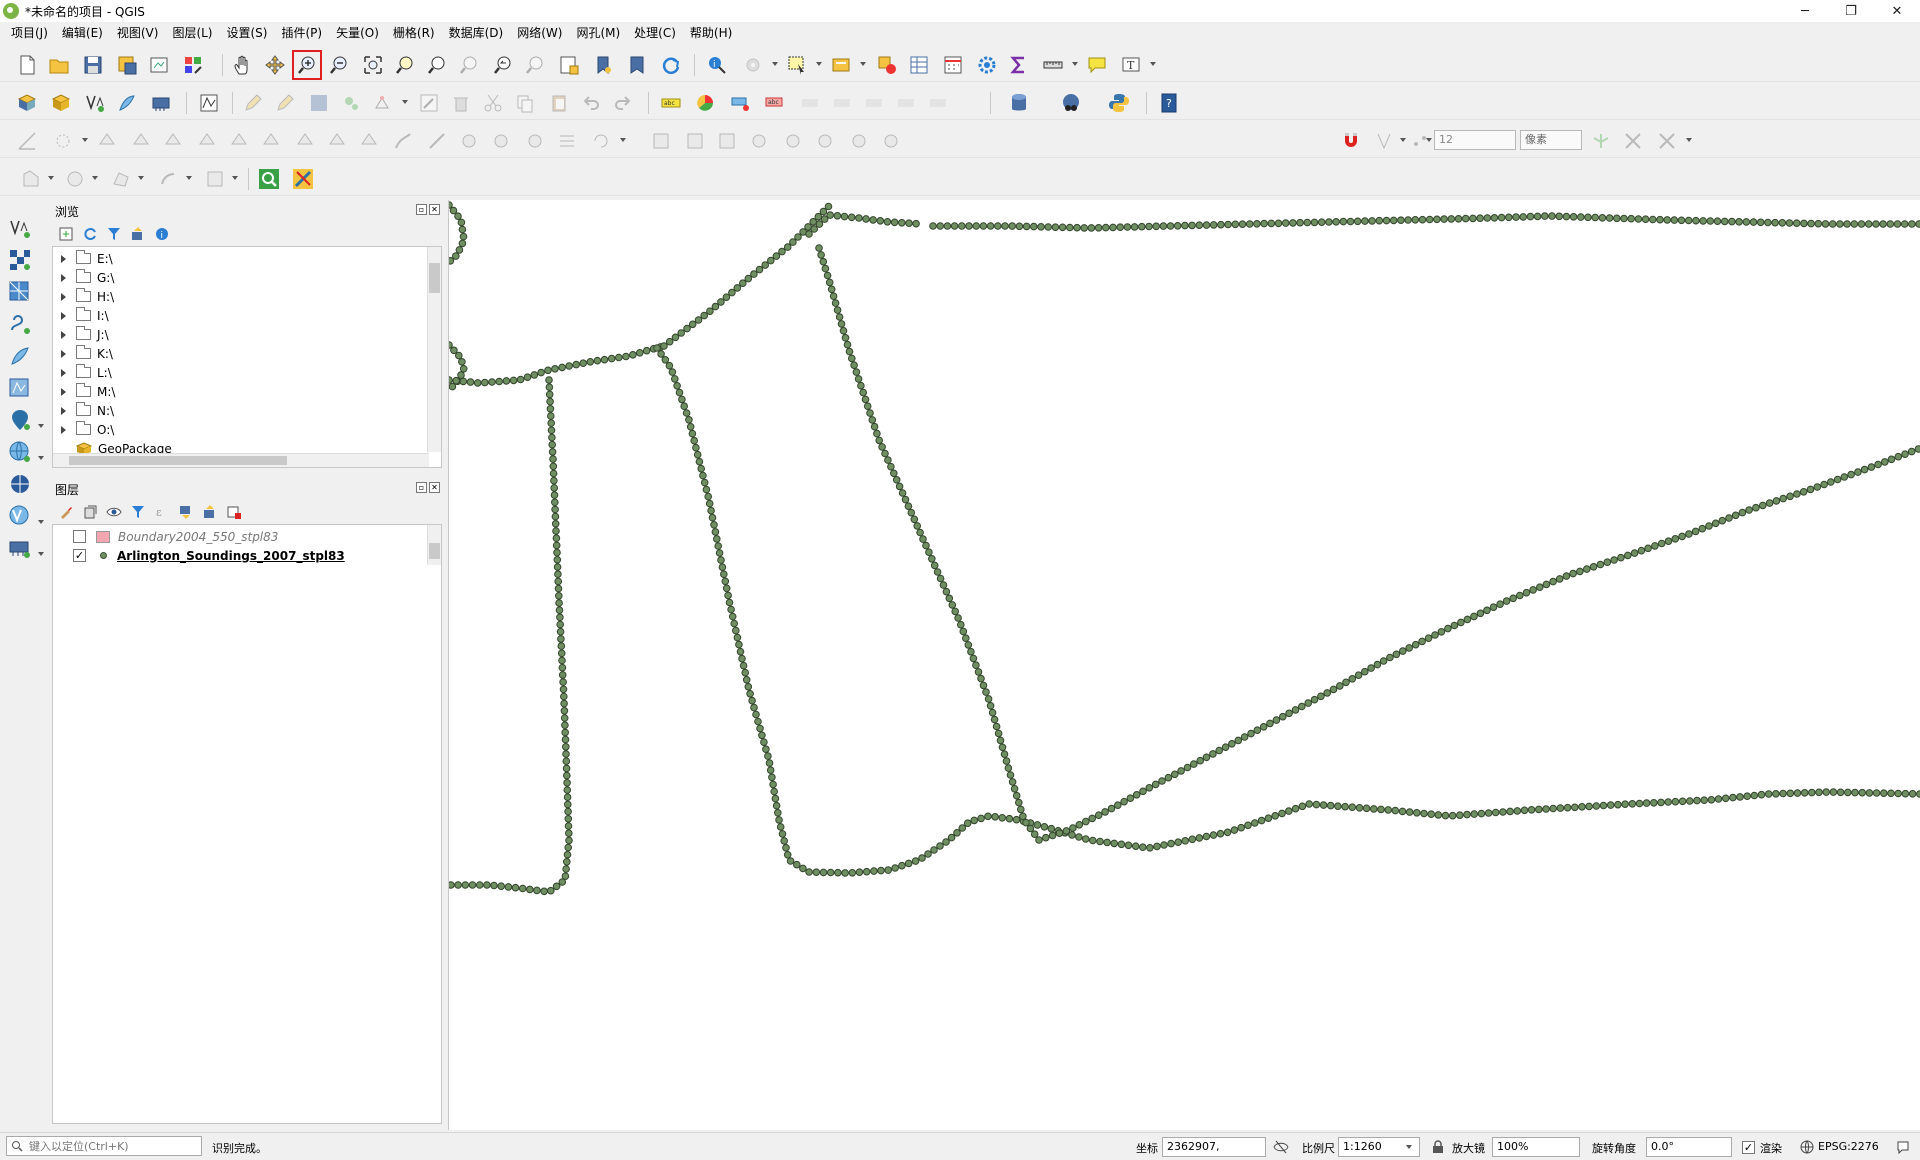 This screenshot has width=1920, height=1160. What do you see at coordinates (841, 65) in the screenshot?
I see `select-by-value-button` at bounding box center [841, 65].